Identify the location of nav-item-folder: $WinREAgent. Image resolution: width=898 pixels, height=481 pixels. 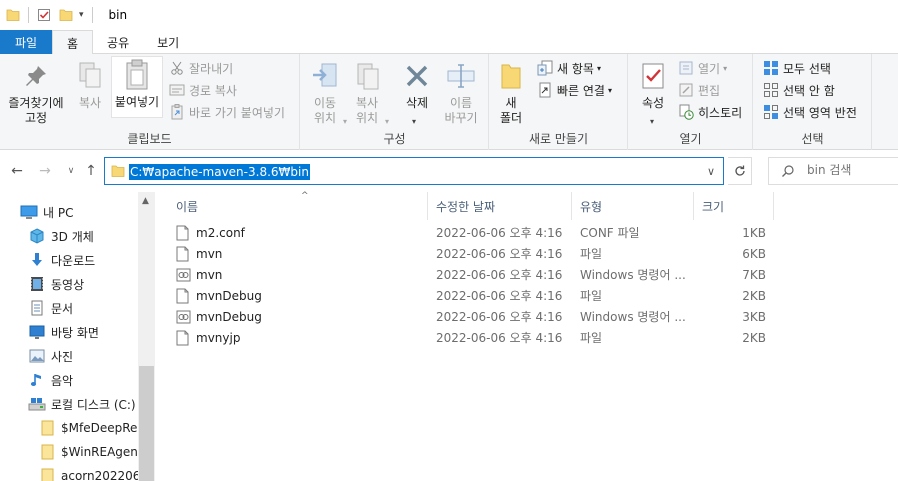
(90, 452).